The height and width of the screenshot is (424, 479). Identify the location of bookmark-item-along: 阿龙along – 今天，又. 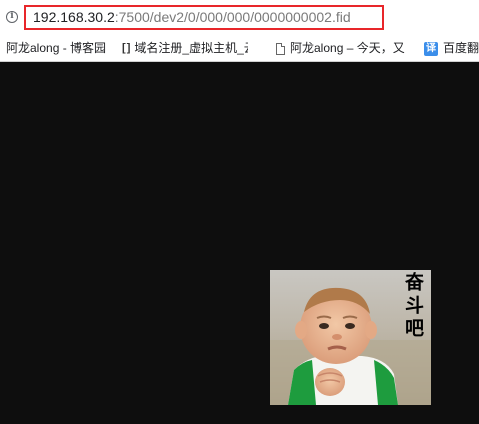
(342, 48).